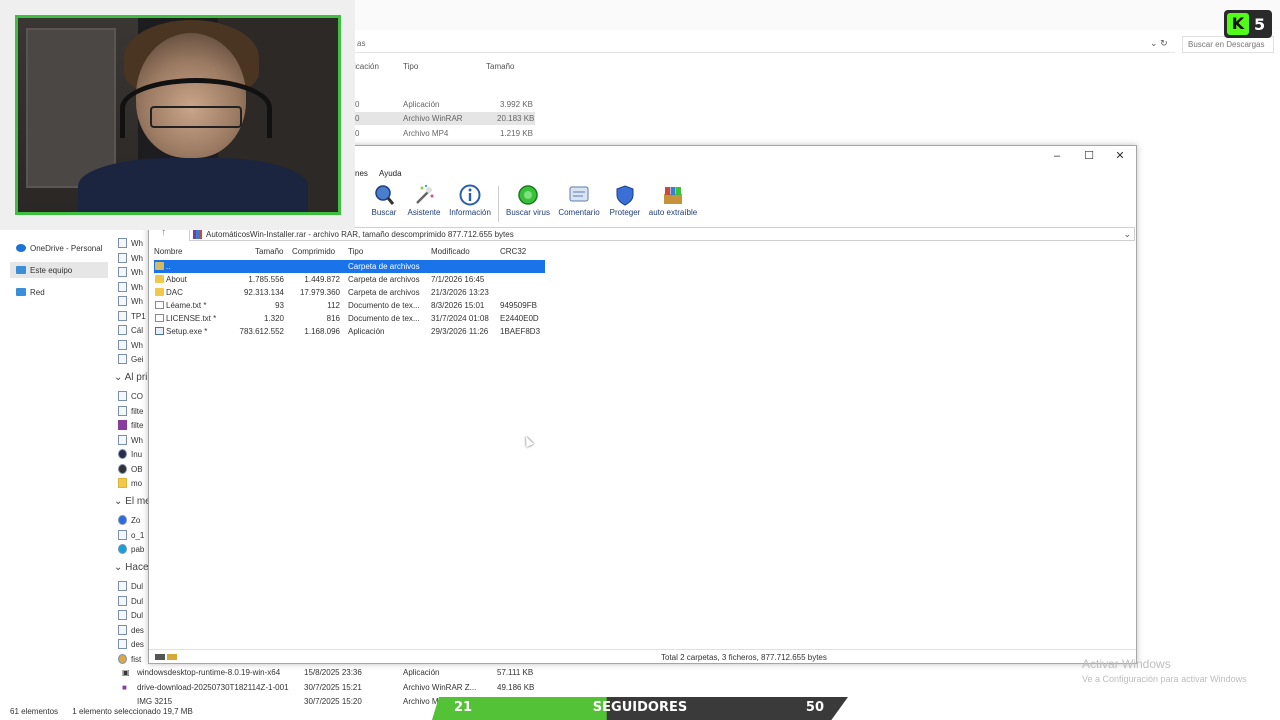 This screenshot has height=720, width=1280. Describe the element at coordinates (765, 44) in the screenshot. I see `explorer-address-bar: as` at that location.